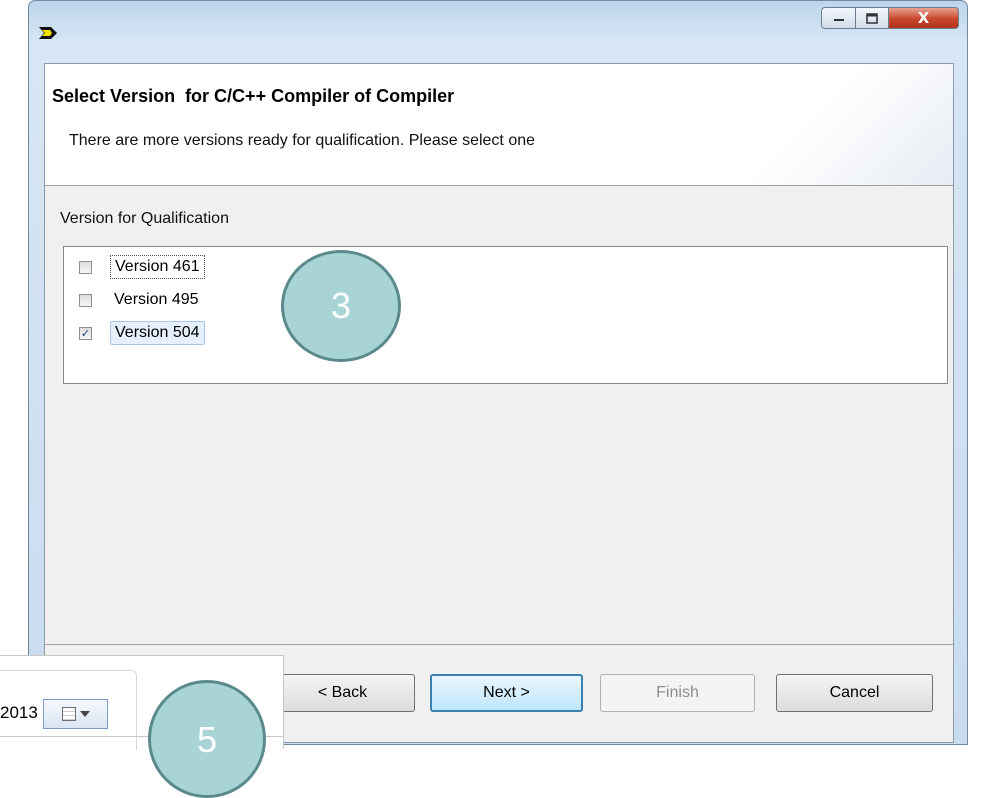  I want to click on close-button: X, so click(924, 18).